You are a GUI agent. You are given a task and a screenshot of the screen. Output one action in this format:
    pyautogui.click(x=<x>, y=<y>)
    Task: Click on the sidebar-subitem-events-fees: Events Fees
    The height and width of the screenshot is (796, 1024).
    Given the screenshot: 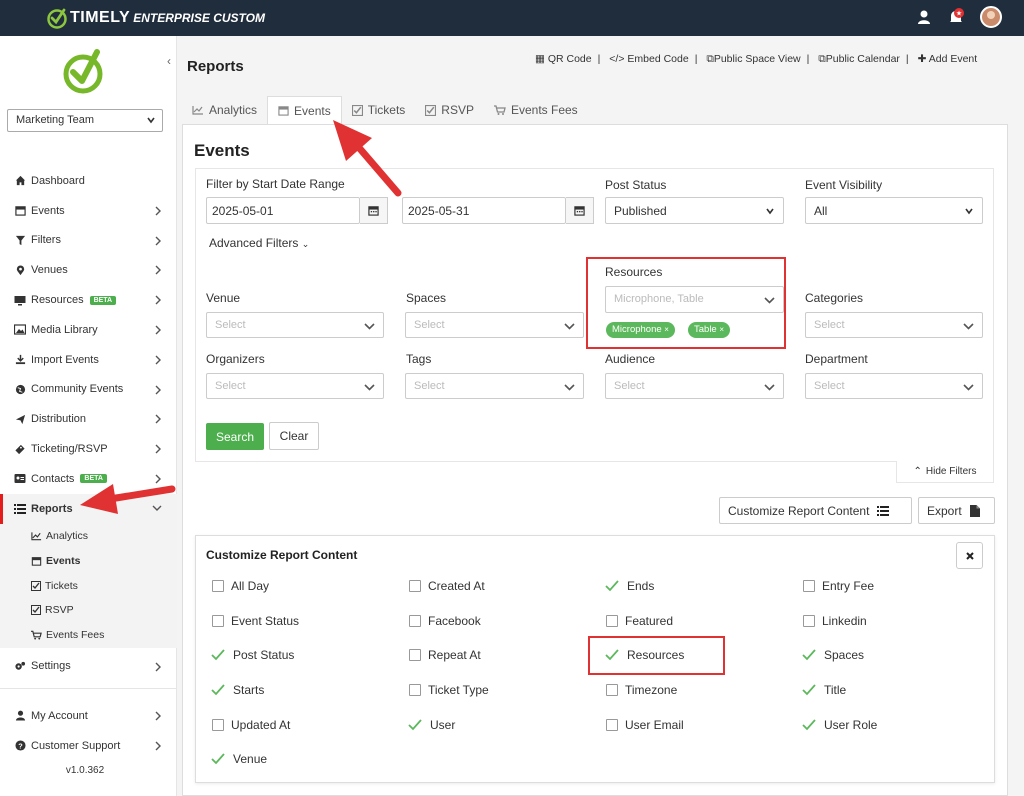 What is the action you would take?
    pyautogui.click(x=88, y=635)
    